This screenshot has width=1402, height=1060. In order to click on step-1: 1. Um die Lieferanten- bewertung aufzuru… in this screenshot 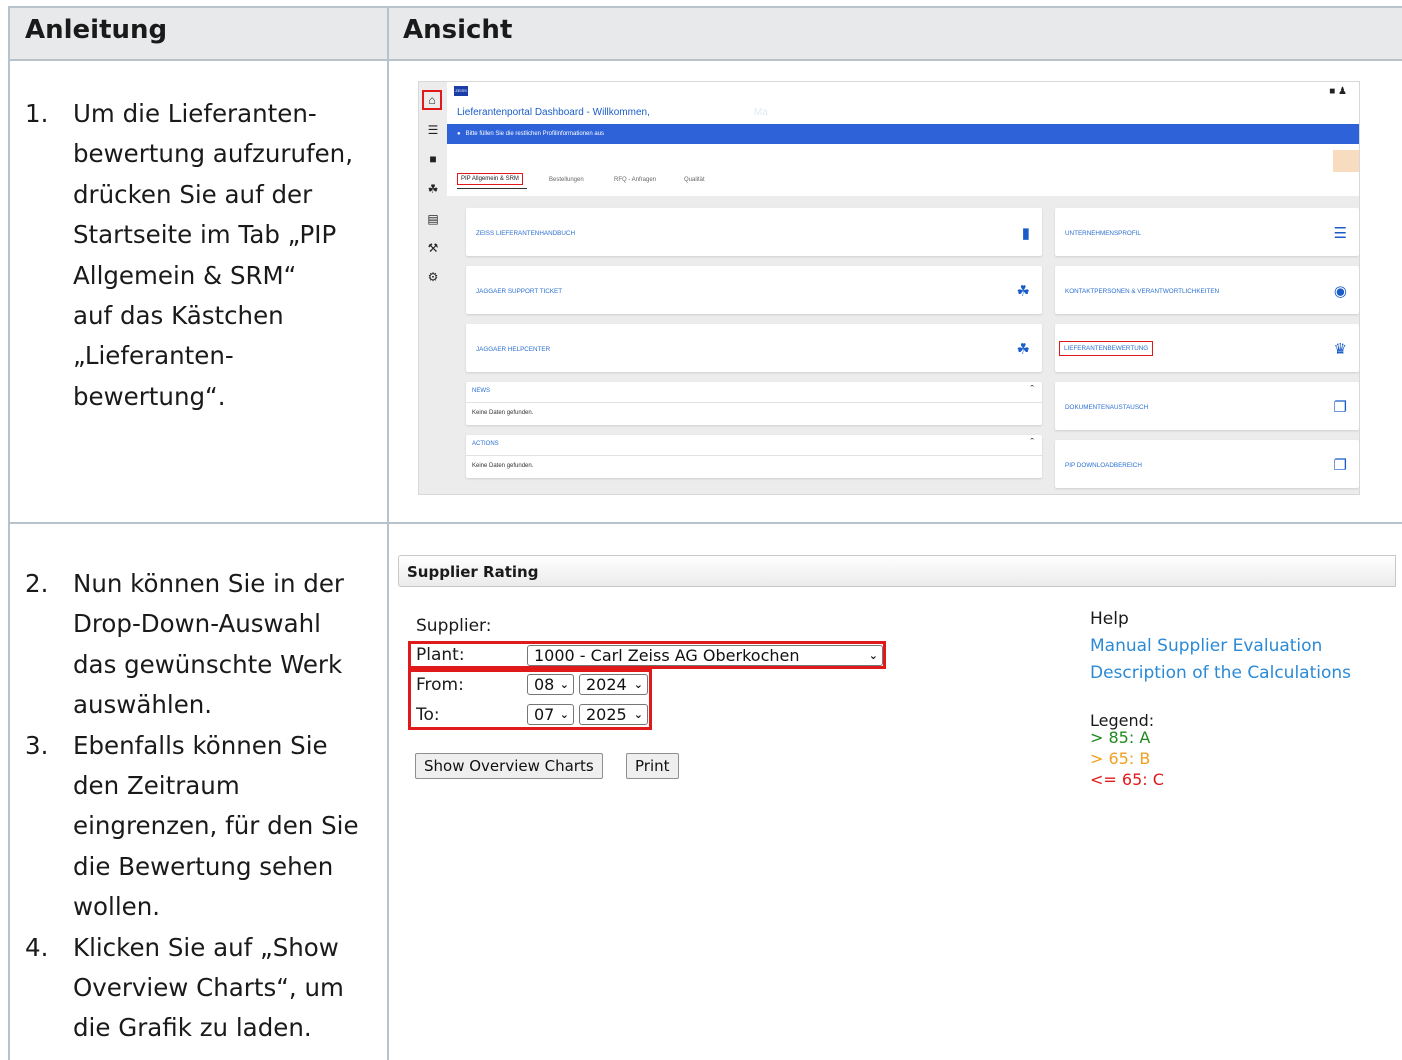, I will do `click(197, 255)`.